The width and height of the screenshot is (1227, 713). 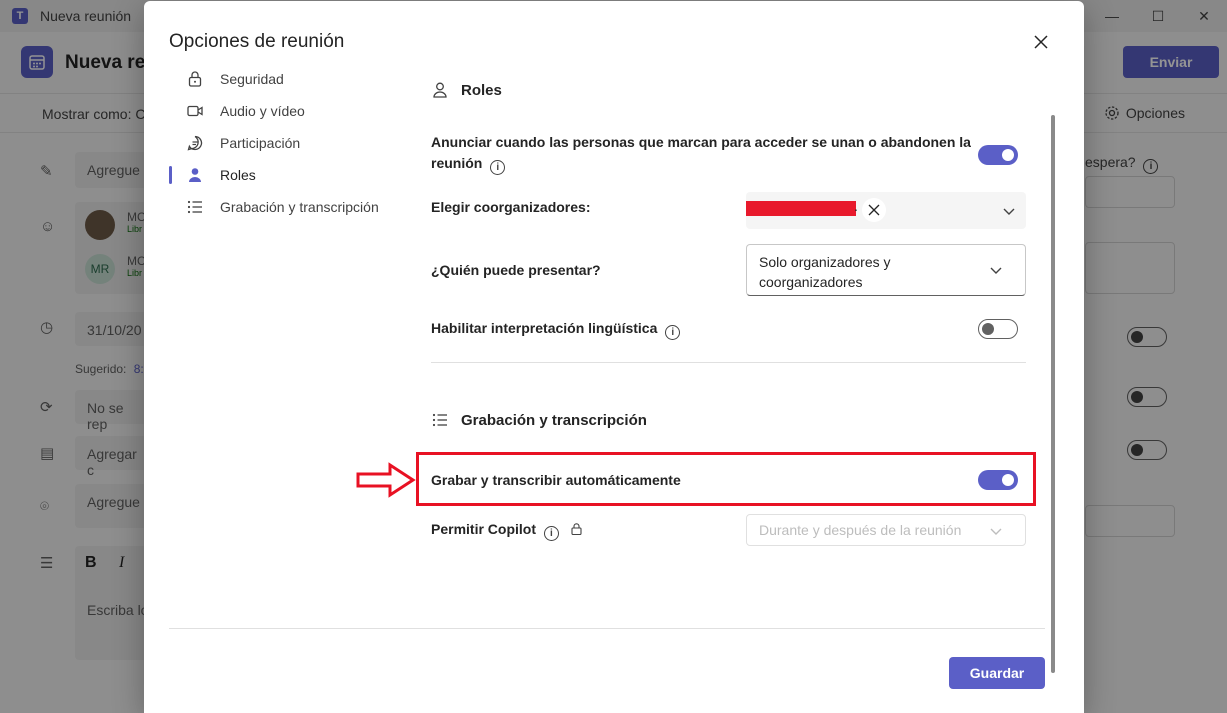 I want to click on roles-heading: Roles, so click(x=466, y=90).